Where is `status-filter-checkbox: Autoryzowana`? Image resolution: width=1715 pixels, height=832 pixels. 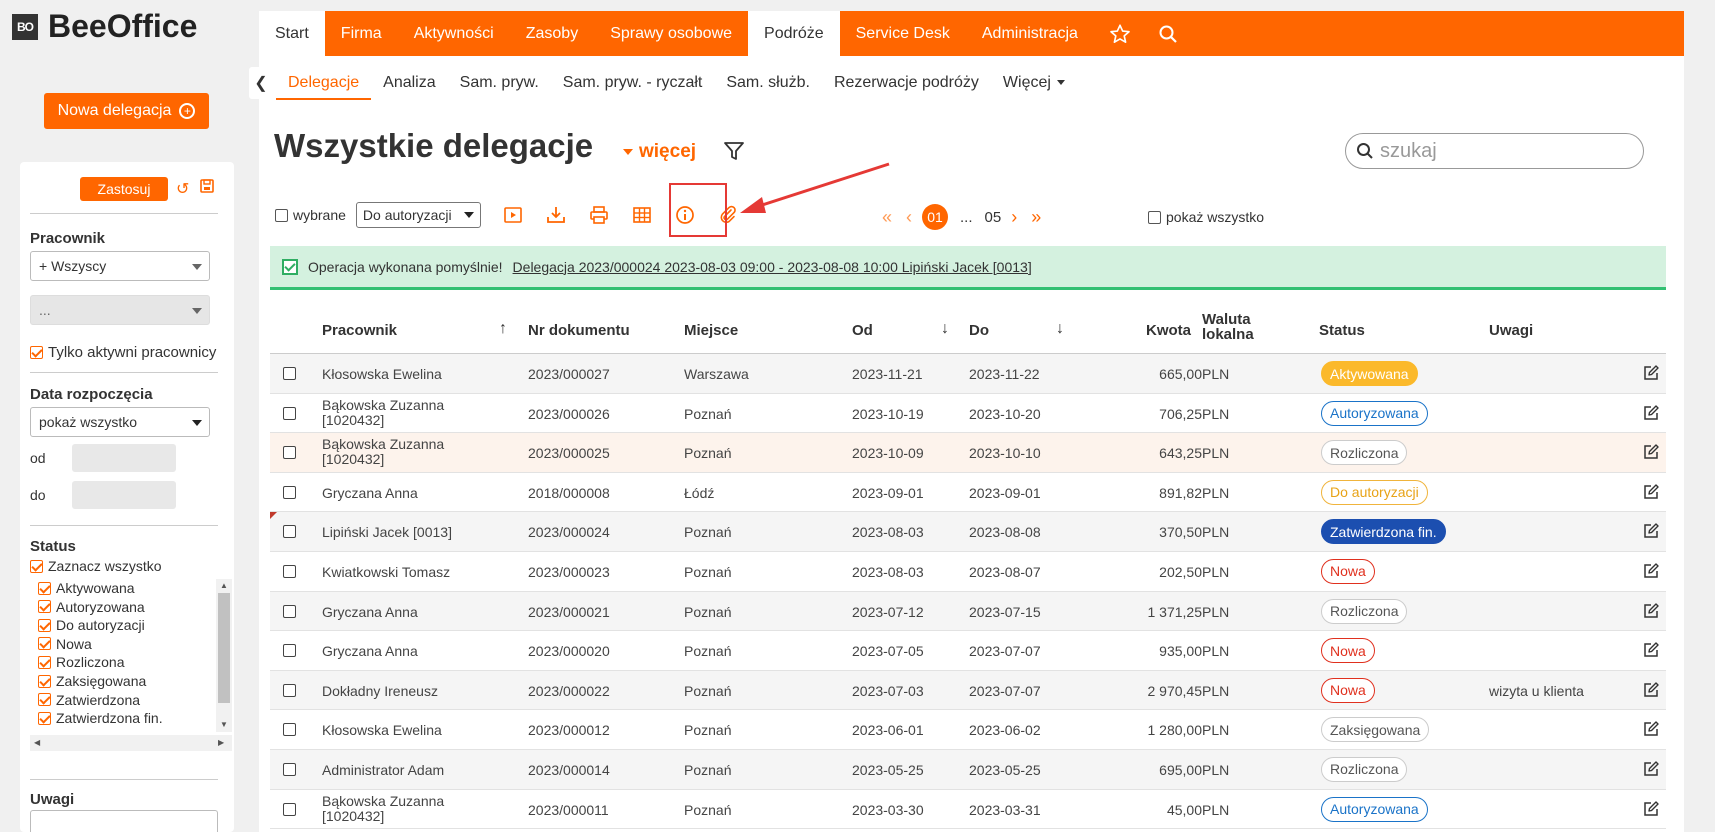
status-filter-checkbox: Autoryzowana is located at coordinates (91, 607).